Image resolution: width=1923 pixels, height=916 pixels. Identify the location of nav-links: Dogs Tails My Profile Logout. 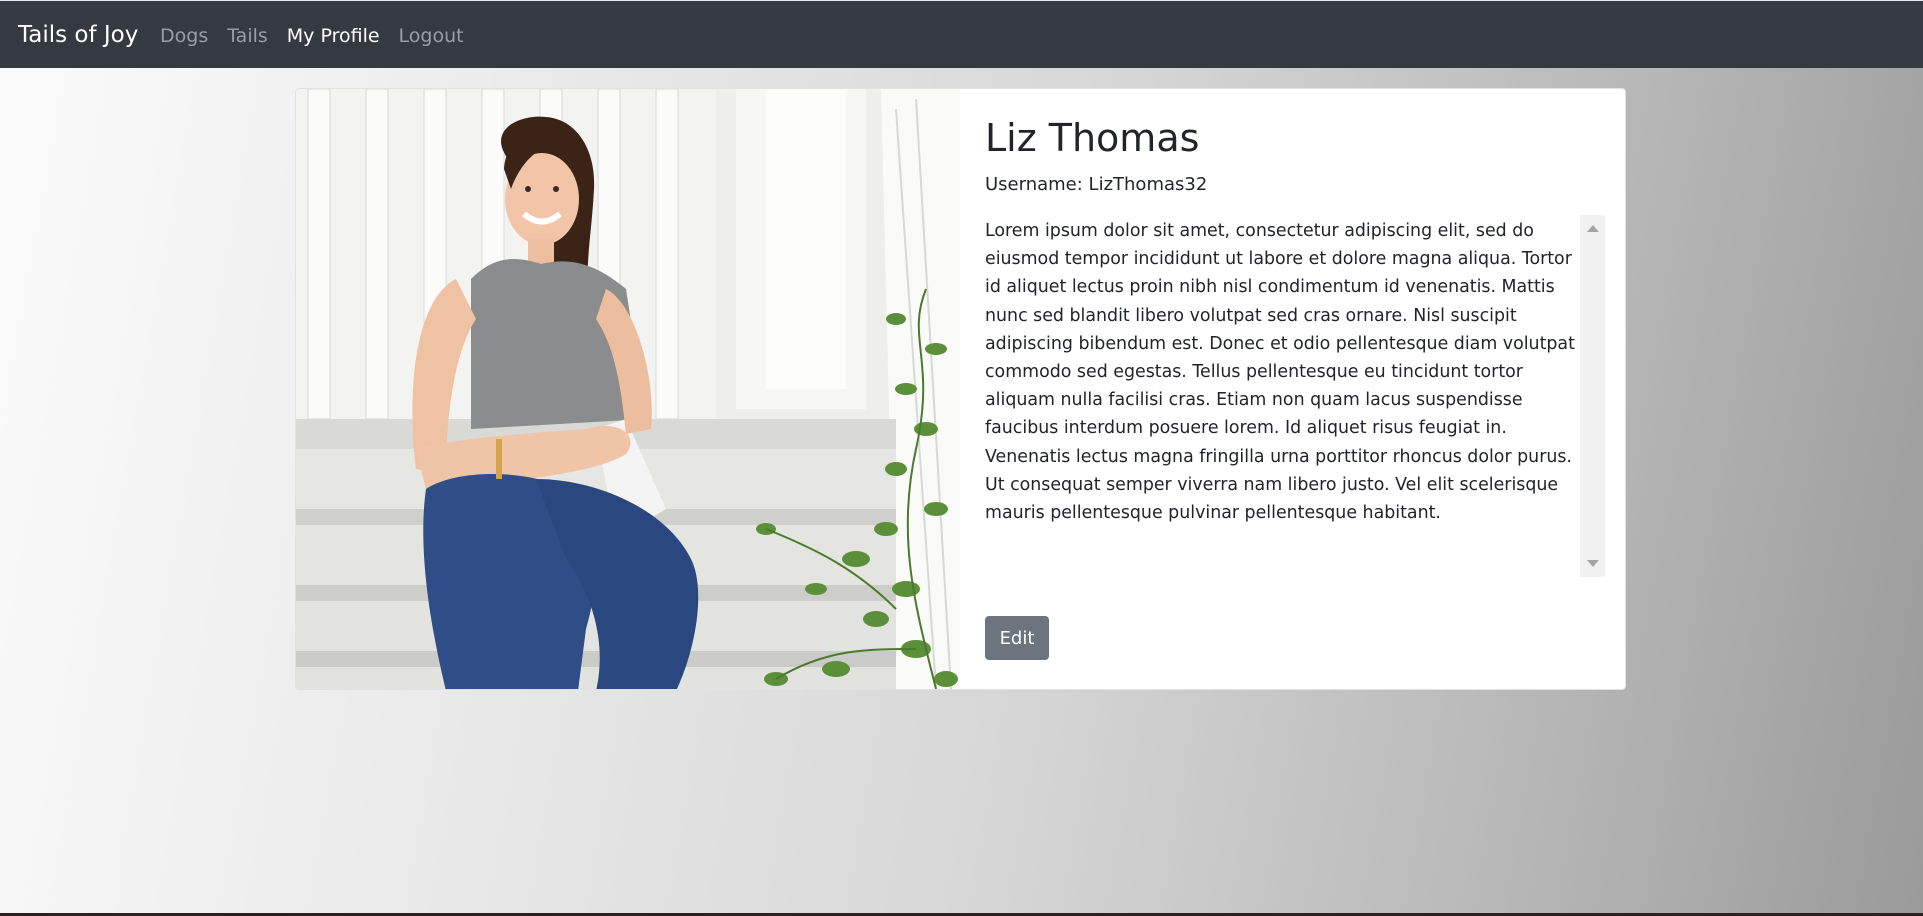
(321, 36).